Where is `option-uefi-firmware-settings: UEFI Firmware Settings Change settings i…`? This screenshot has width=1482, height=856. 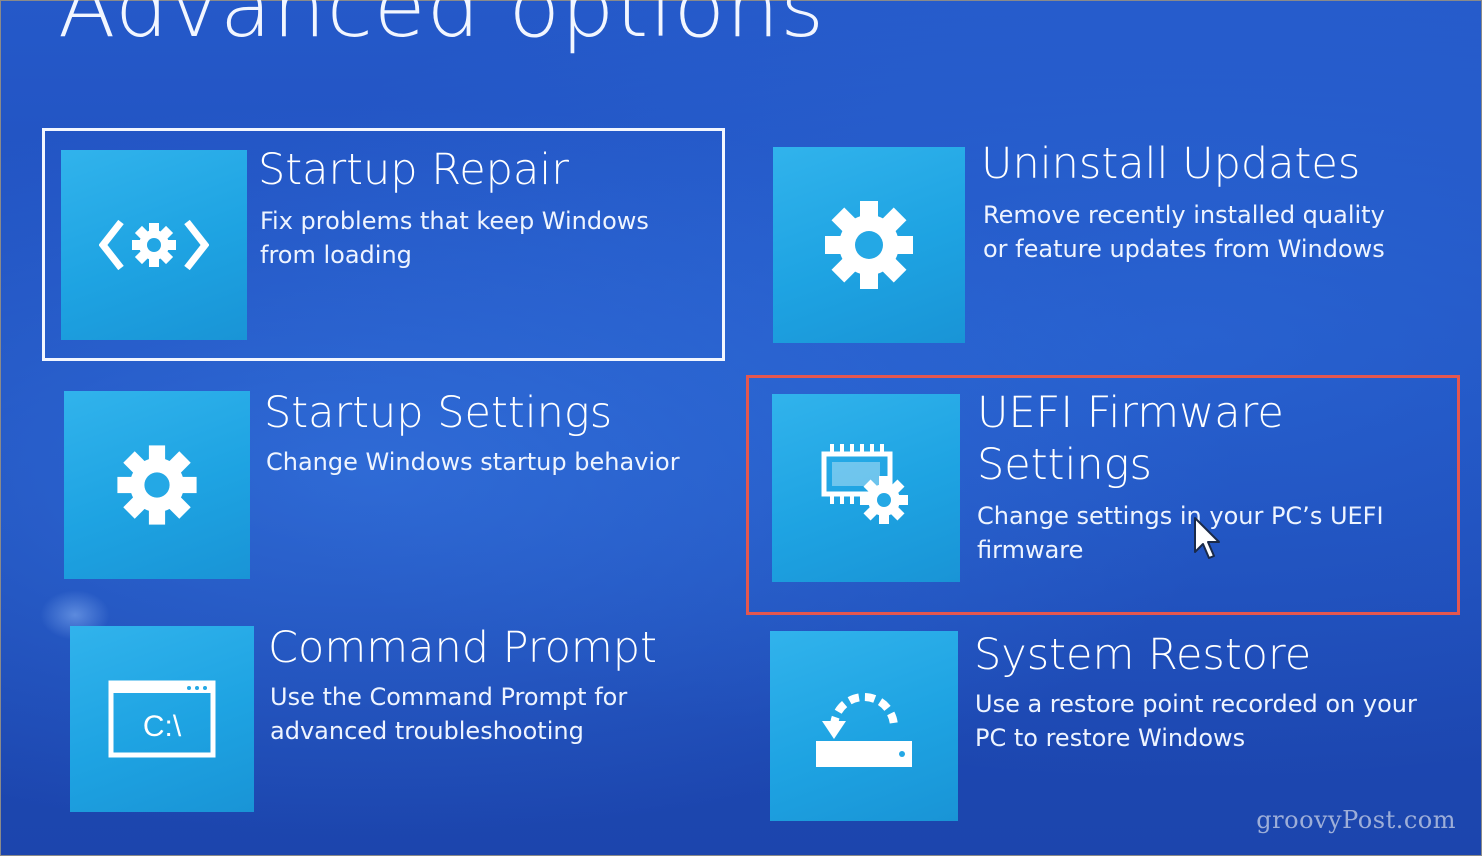
option-uefi-firmware-settings: UEFI Firmware Settings Change settings i… is located at coordinates (1103, 495).